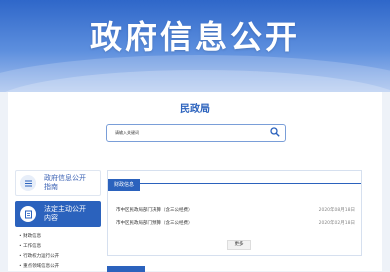 This screenshot has width=390, height=272. I want to click on list-item-title: 市中区民政局部门决算（含三公经费）, so click(154, 210).